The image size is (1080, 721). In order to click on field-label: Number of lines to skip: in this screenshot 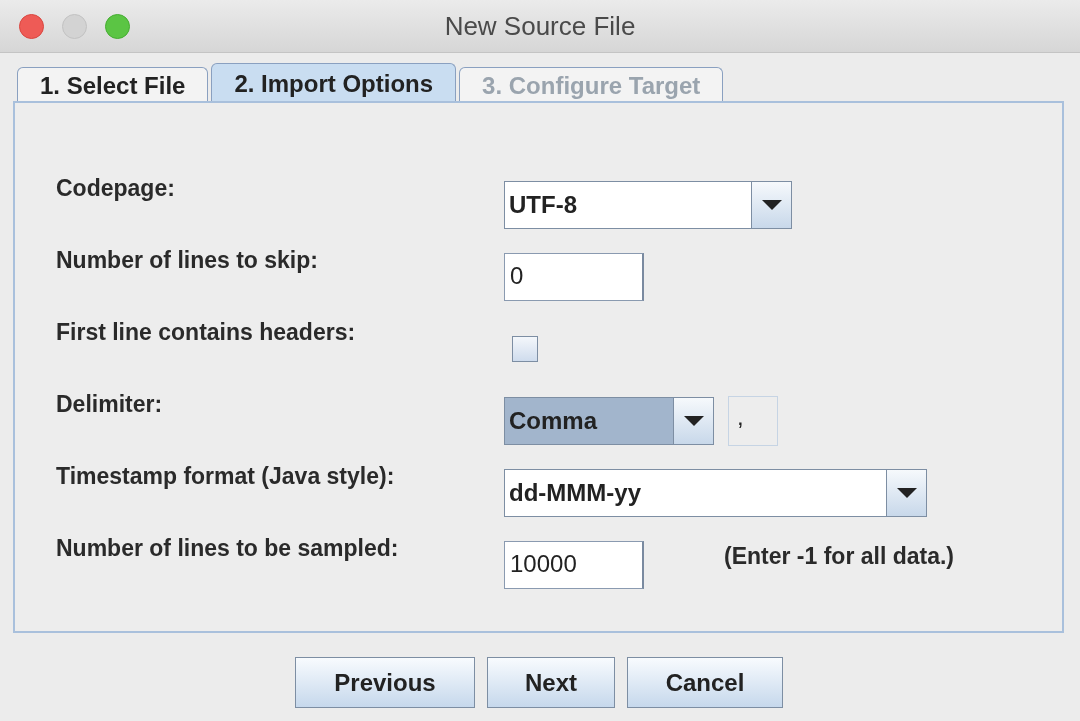, I will do `click(187, 260)`.